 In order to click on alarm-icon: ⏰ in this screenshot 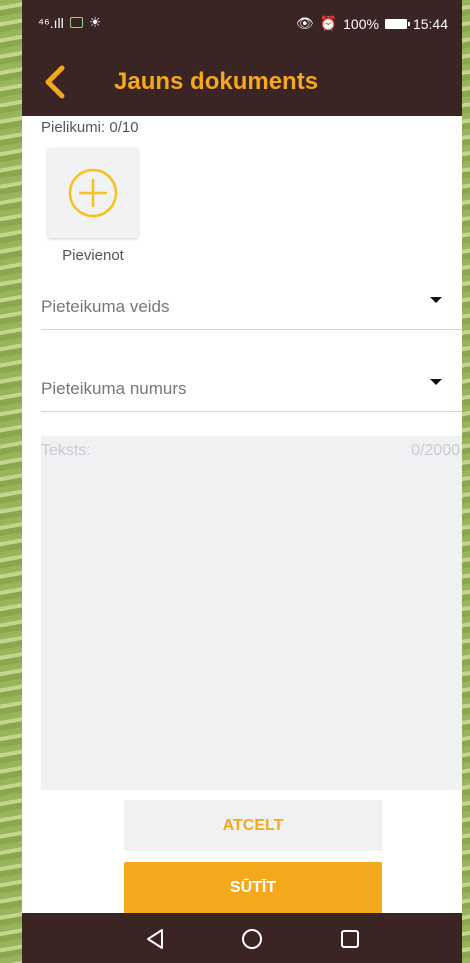, I will do `click(328, 23)`.